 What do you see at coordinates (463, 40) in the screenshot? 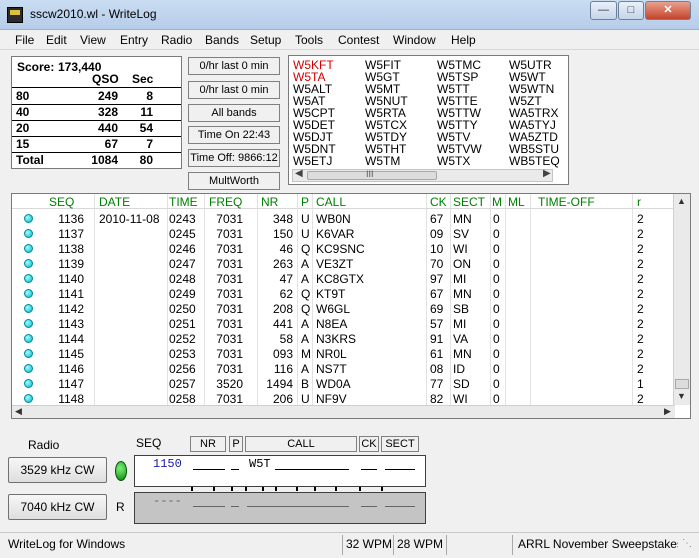
I see `menu-help: Help` at bounding box center [463, 40].